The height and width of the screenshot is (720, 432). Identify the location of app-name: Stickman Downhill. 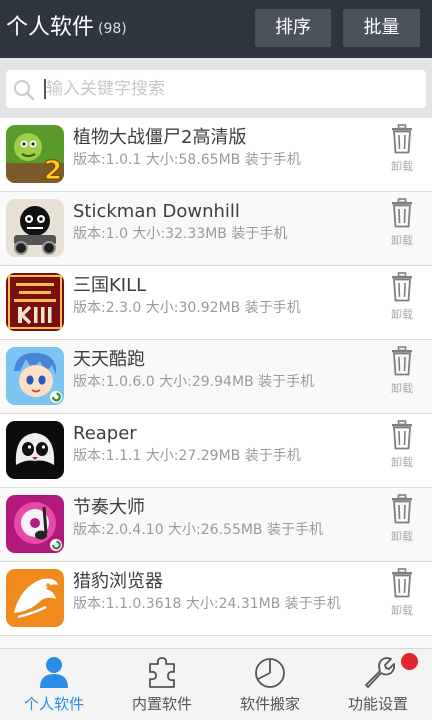
(156, 211).